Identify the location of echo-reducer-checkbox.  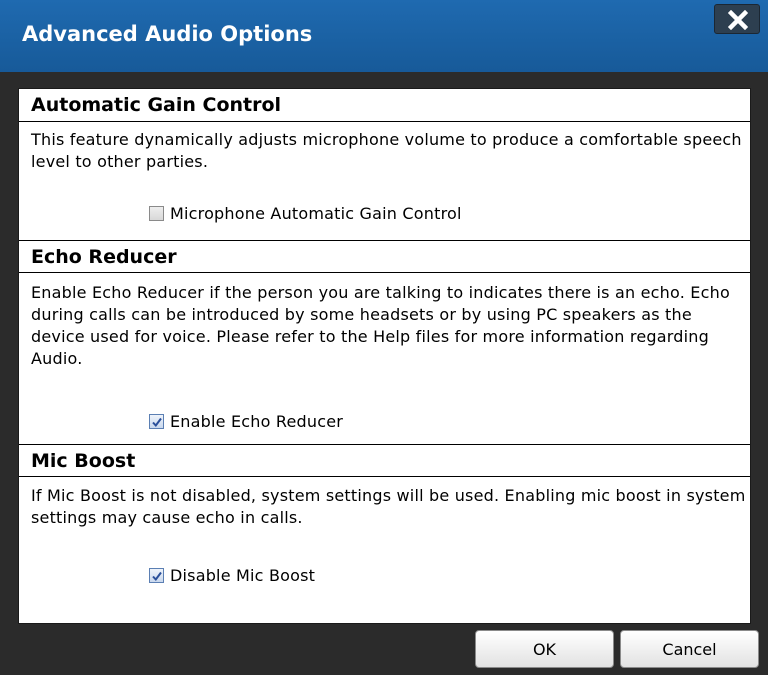
(156, 421).